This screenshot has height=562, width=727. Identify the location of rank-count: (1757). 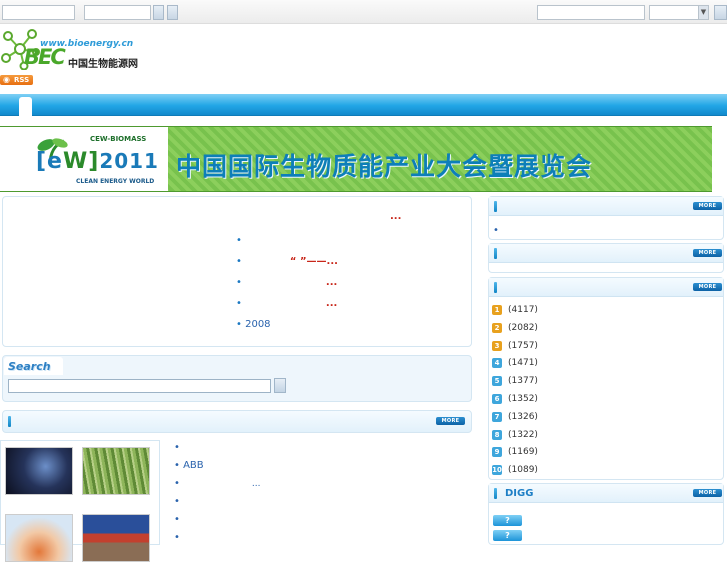
(523, 345).